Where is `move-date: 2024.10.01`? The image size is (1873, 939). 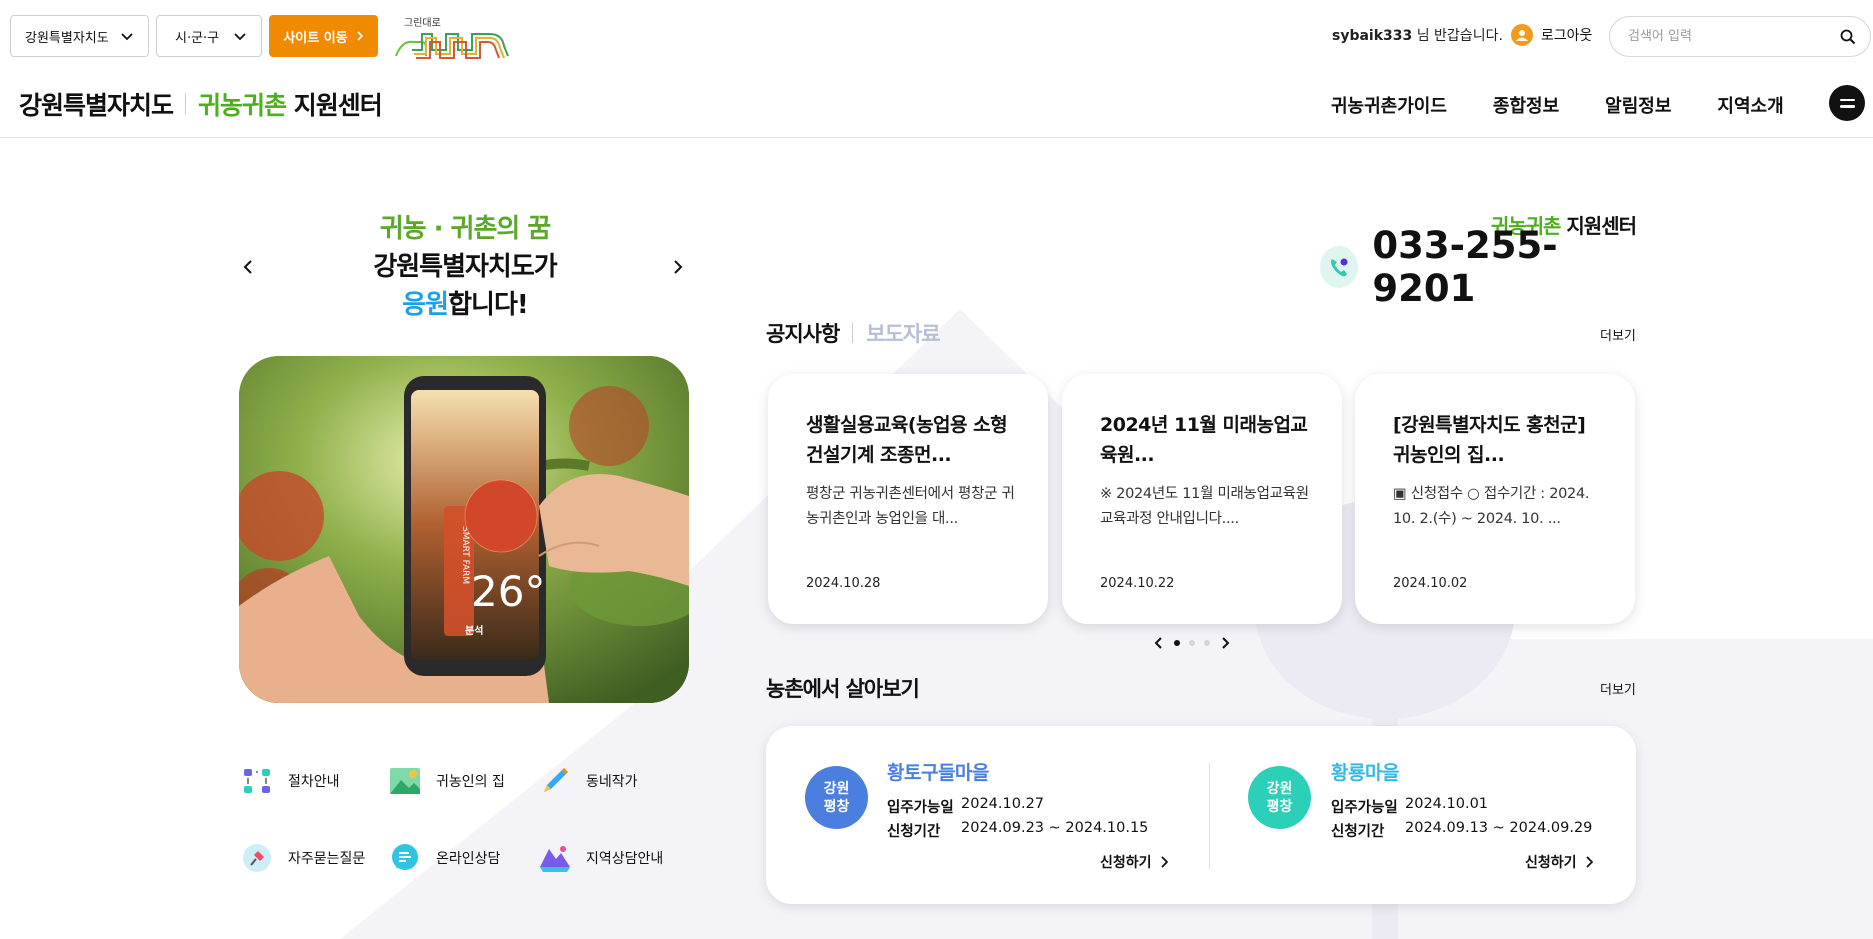 move-date: 2024.10.01 is located at coordinates (1447, 804).